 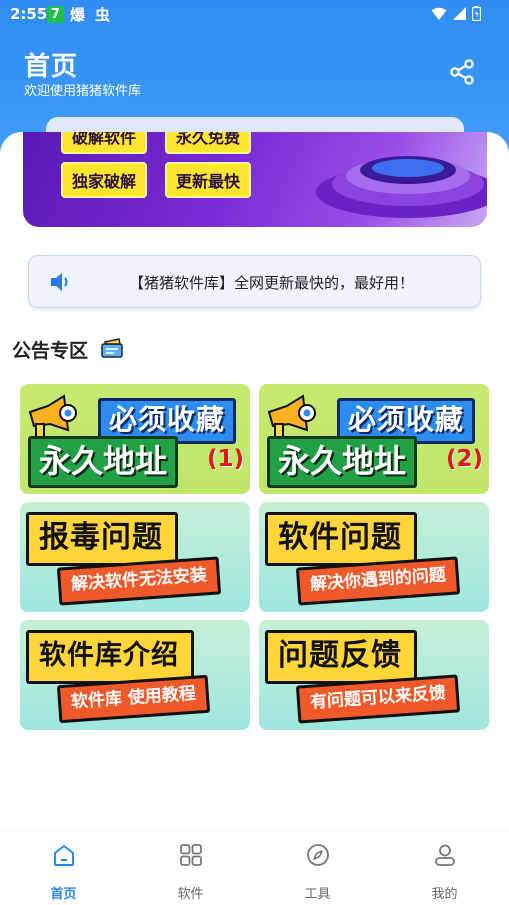 I want to click on card-antivirus-issue: 报毒问题 解决软件无法安装, so click(x=135, y=557).